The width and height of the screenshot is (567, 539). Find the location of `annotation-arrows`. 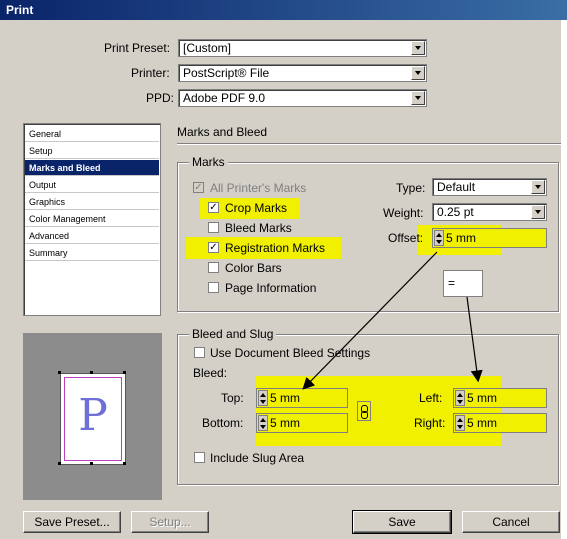

annotation-arrows is located at coordinates (392, 320).